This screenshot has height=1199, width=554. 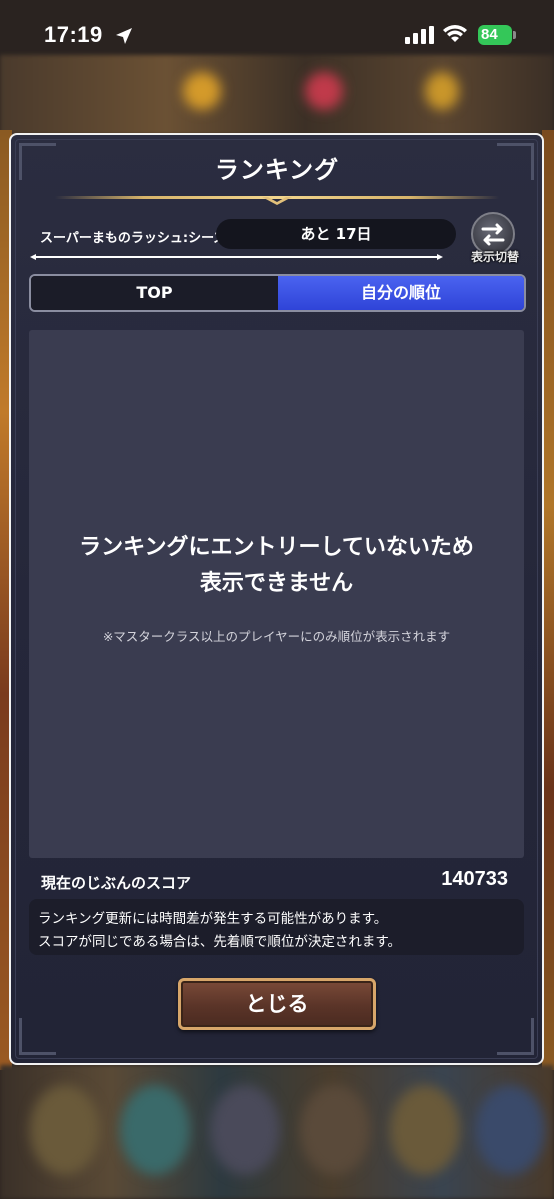 What do you see at coordinates (276, 547) in the screenshot?
I see `empty-state-line-1: ランキングにエントリーしていないため` at bounding box center [276, 547].